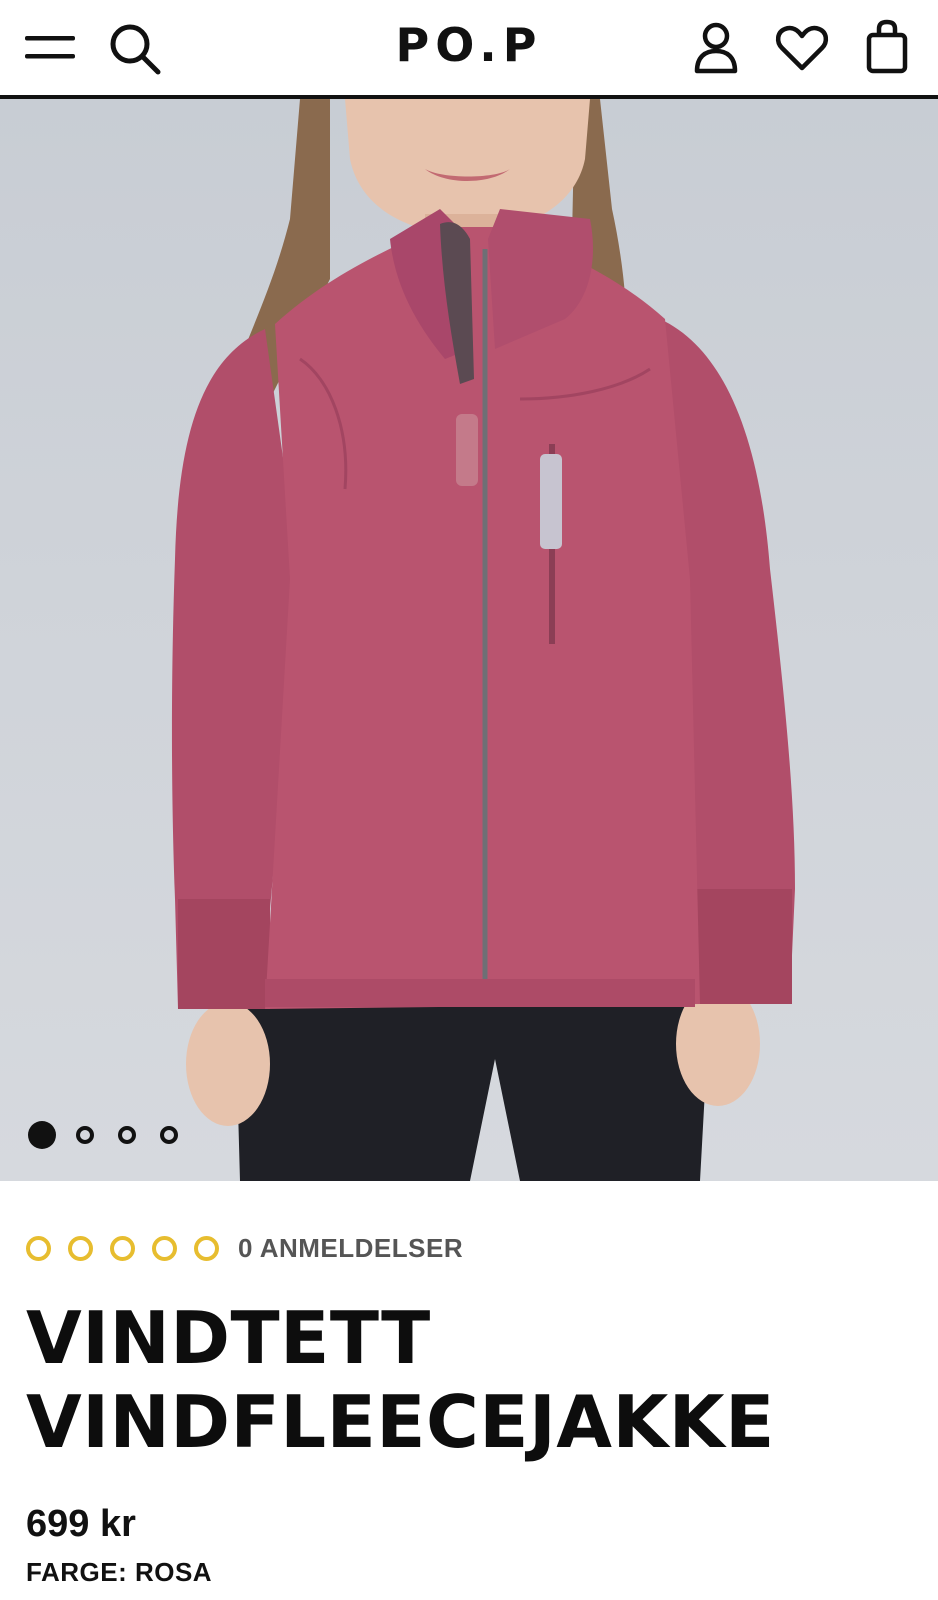  Describe the element at coordinates (119, 1572) in the screenshot. I see `product-color-label: FARGE: ROSA` at that location.